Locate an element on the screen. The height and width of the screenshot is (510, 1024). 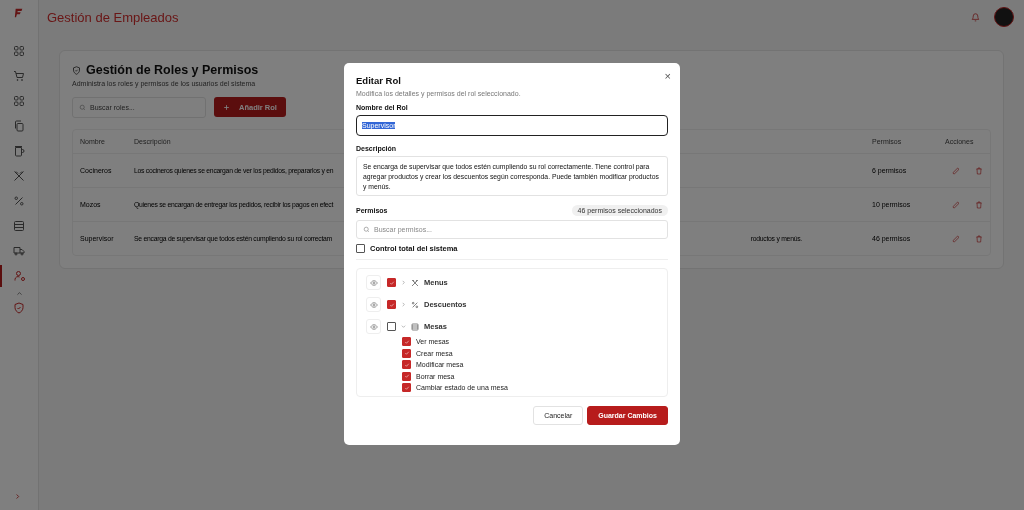
cart-icon is located at coordinates (19, 76).